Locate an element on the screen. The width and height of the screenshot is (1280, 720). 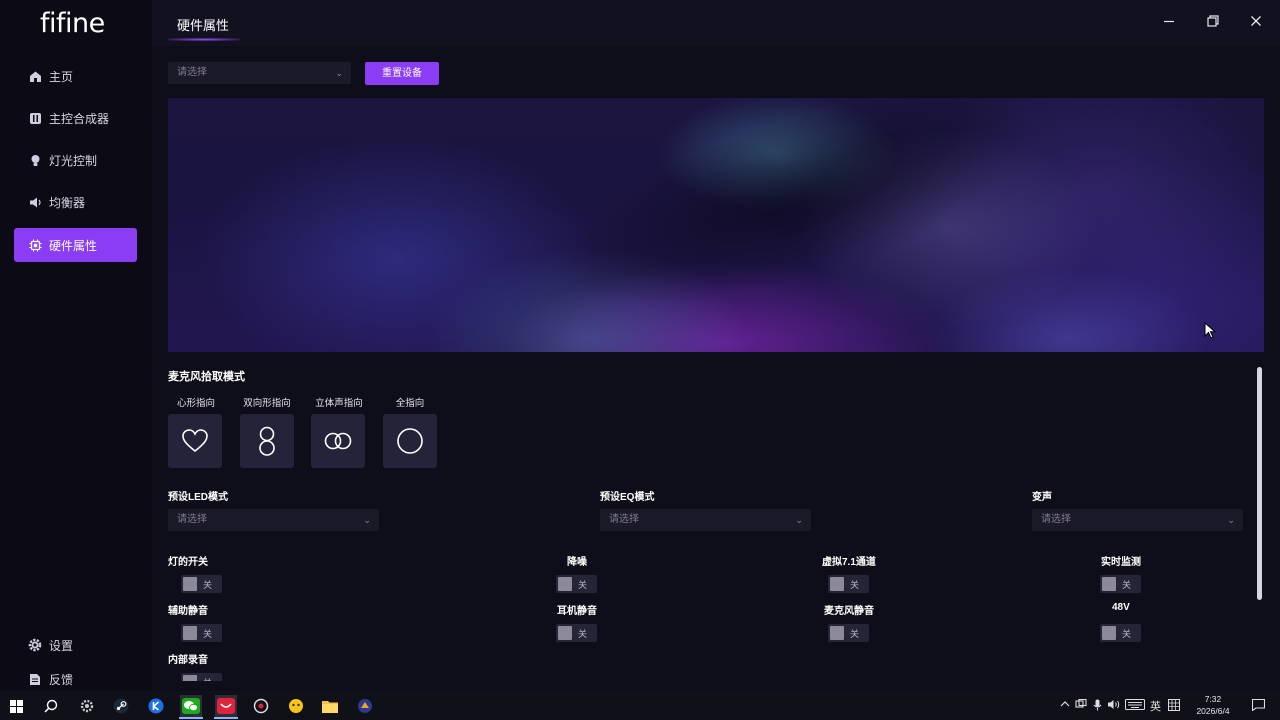
led-mode-label: 预设LED模式 is located at coordinates (198, 497).